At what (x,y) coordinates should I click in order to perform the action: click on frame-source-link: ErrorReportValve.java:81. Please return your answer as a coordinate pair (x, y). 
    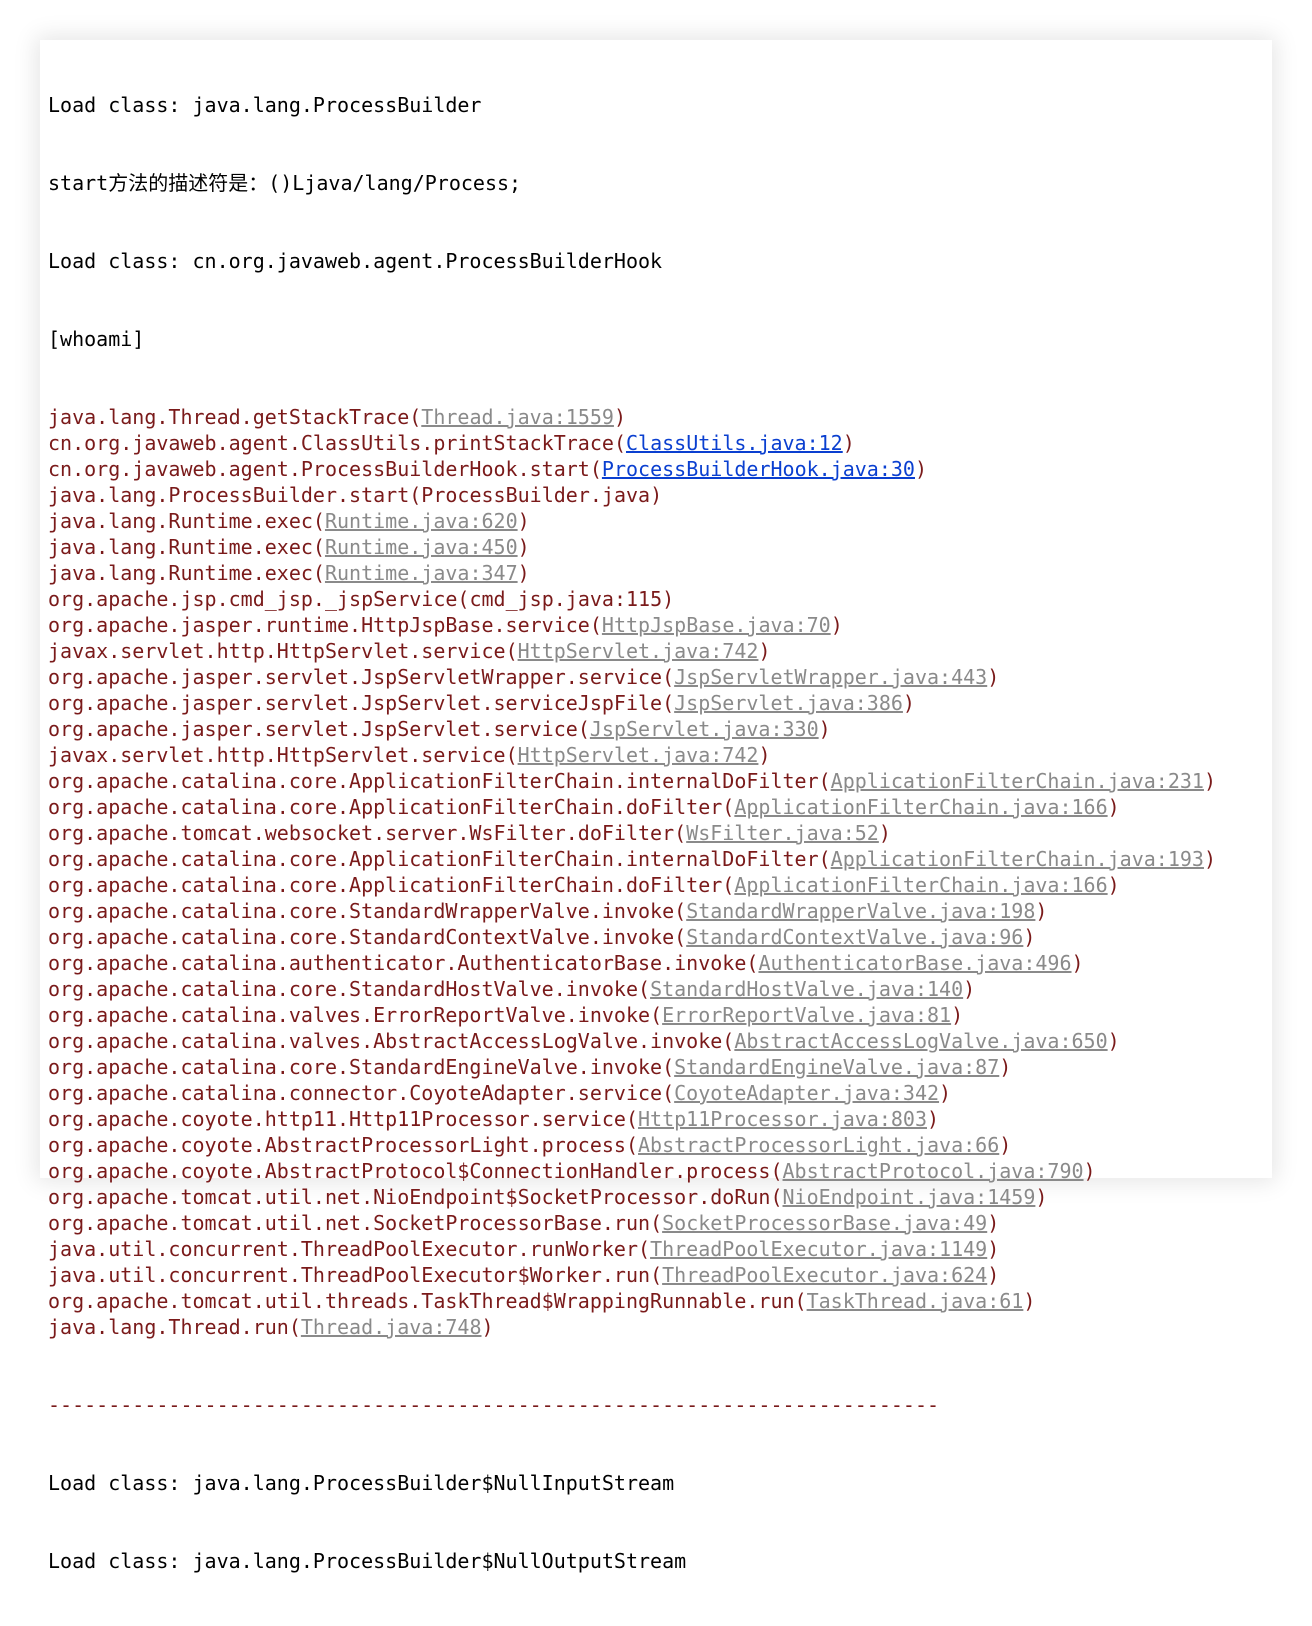
    Looking at the image, I should click on (806, 1015).